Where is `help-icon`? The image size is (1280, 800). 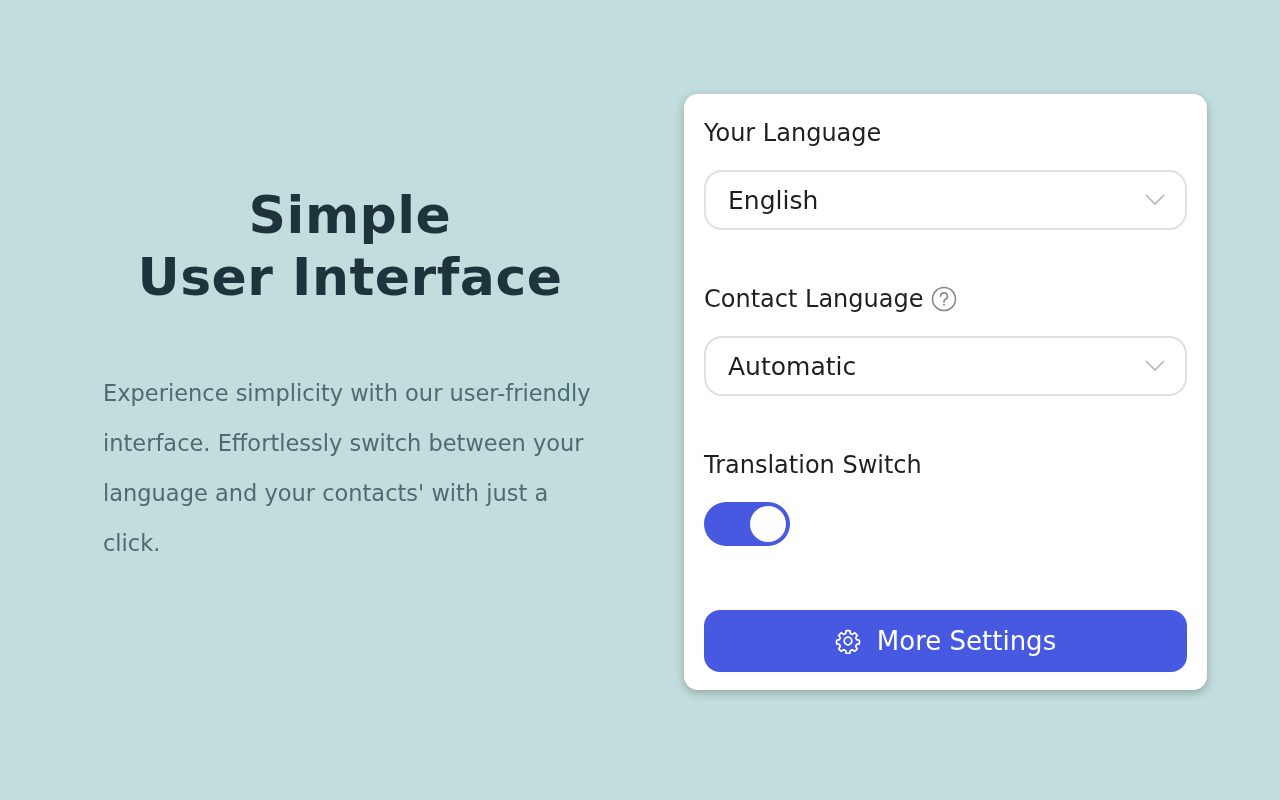 help-icon is located at coordinates (944, 299).